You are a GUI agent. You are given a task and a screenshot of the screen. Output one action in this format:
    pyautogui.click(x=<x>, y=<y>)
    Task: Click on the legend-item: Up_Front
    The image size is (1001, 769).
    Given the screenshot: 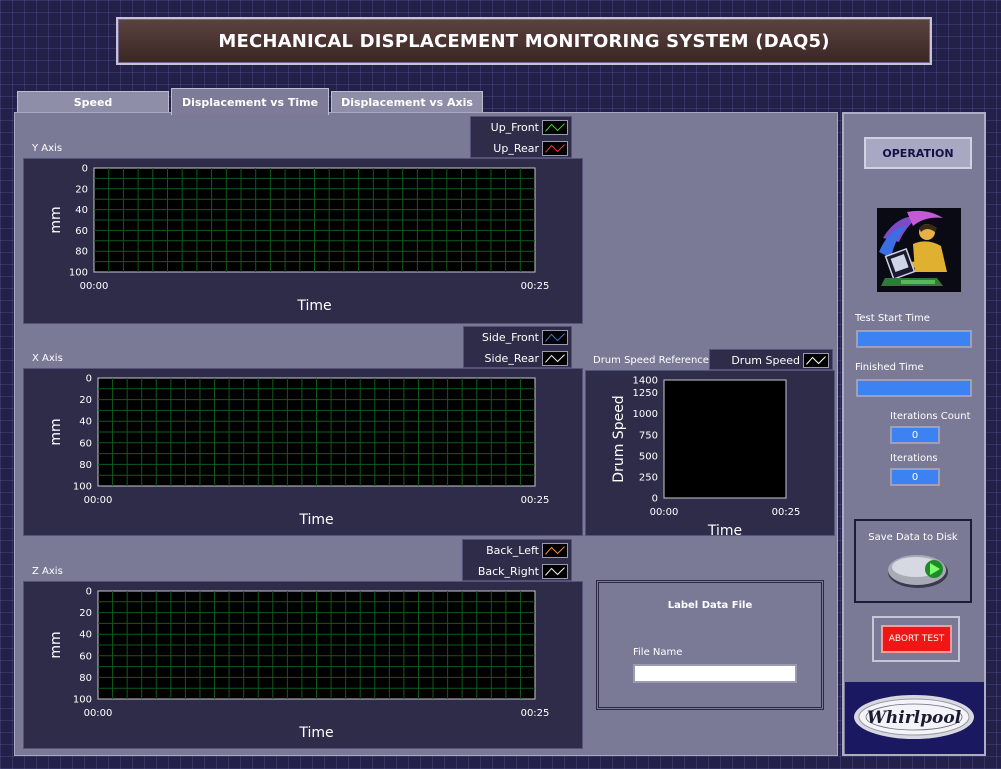 What is the action you would take?
    pyautogui.click(x=521, y=127)
    